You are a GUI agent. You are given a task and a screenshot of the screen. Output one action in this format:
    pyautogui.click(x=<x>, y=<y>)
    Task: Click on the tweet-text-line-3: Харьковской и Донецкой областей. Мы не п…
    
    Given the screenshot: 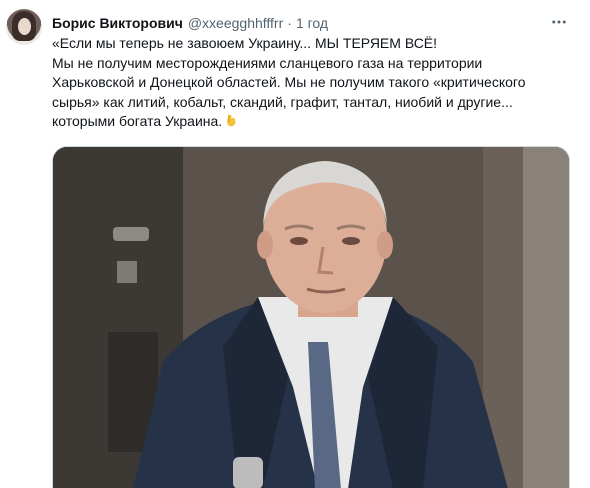 What is the action you would take?
    pyautogui.click(x=289, y=82)
    